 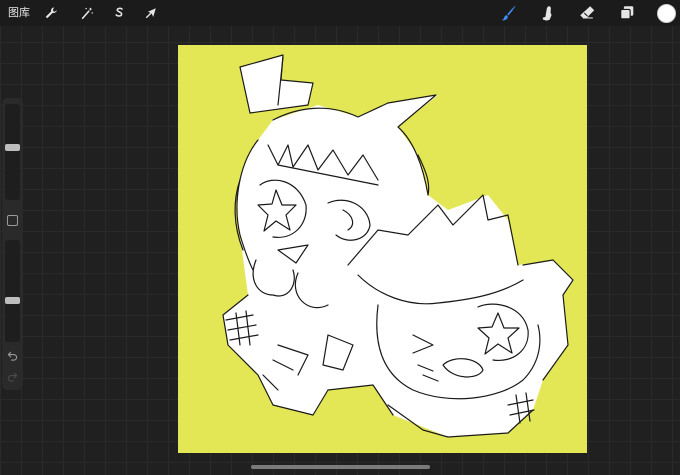 I want to click on brush-opacity-slider, so click(x=12, y=291).